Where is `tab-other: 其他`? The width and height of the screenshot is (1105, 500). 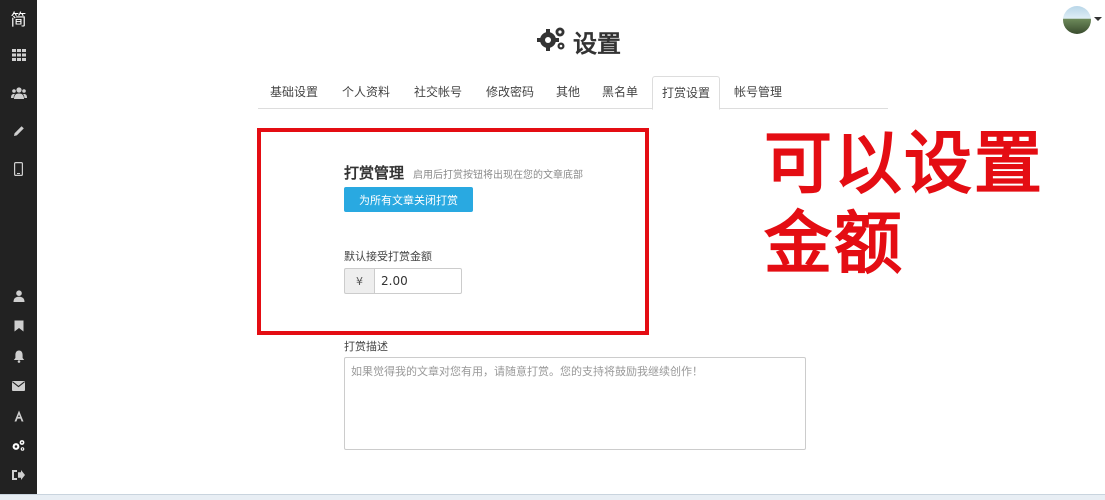 tab-other: 其他 is located at coordinates (568, 92).